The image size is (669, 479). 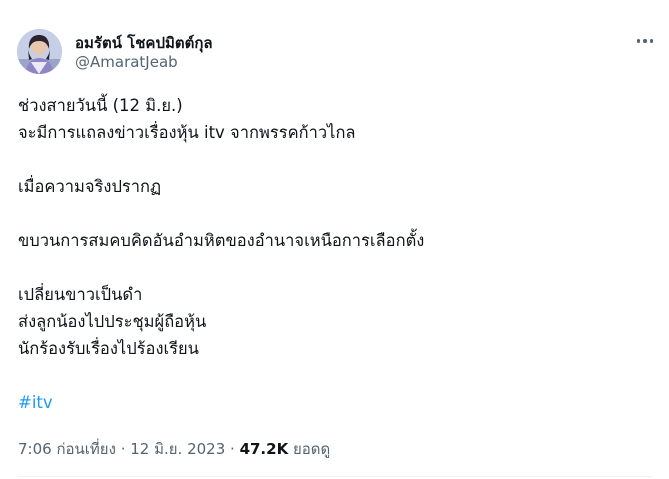 What do you see at coordinates (335, 476) in the screenshot?
I see `divider` at bounding box center [335, 476].